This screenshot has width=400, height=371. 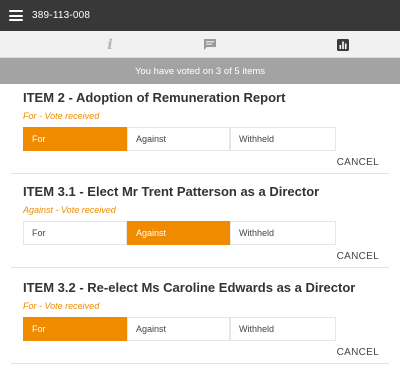 I want to click on app-header: 389-113-008, so click(x=200, y=15).